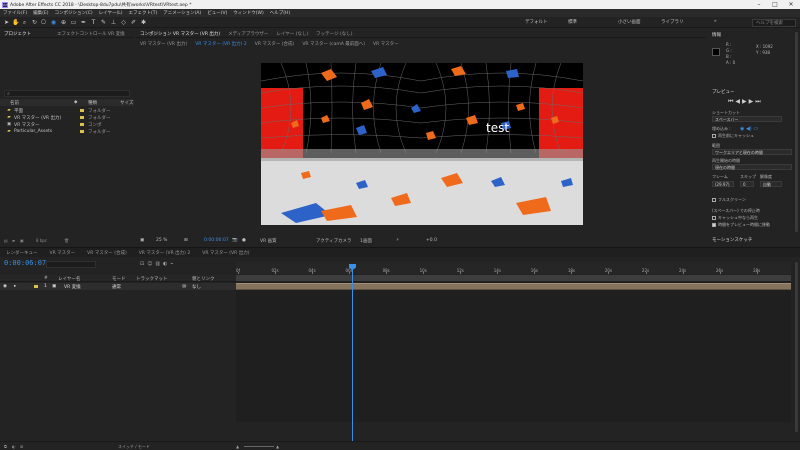 This screenshot has width=800, height=450. I want to click on range-dropdown: ワークエリアと現在の時間, so click(752, 152).